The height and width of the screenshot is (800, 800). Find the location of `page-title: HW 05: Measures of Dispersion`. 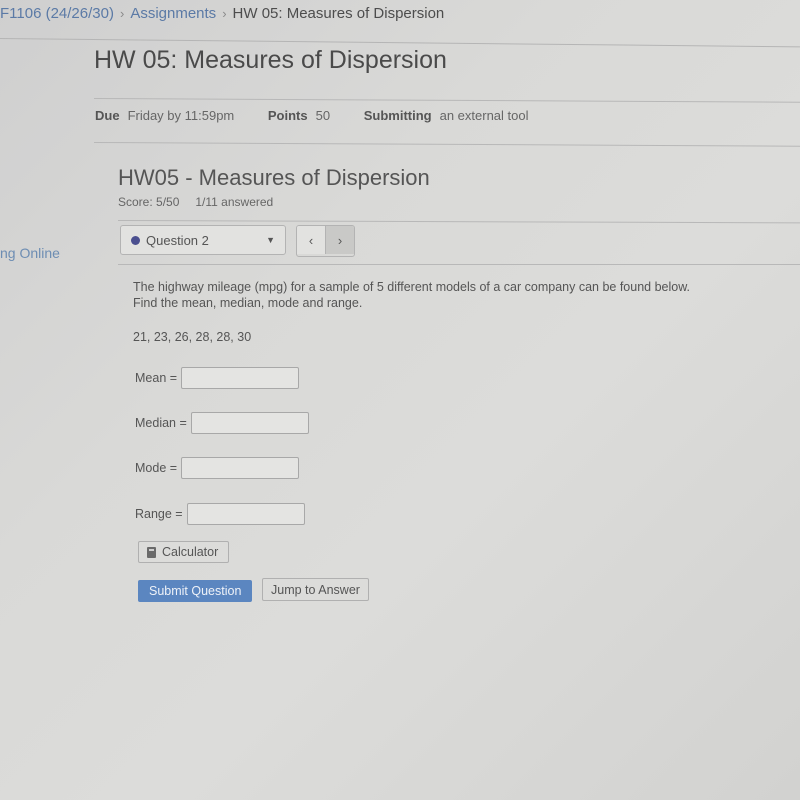

page-title: HW 05: Measures of Dispersion is located at coordinates (270, 60).